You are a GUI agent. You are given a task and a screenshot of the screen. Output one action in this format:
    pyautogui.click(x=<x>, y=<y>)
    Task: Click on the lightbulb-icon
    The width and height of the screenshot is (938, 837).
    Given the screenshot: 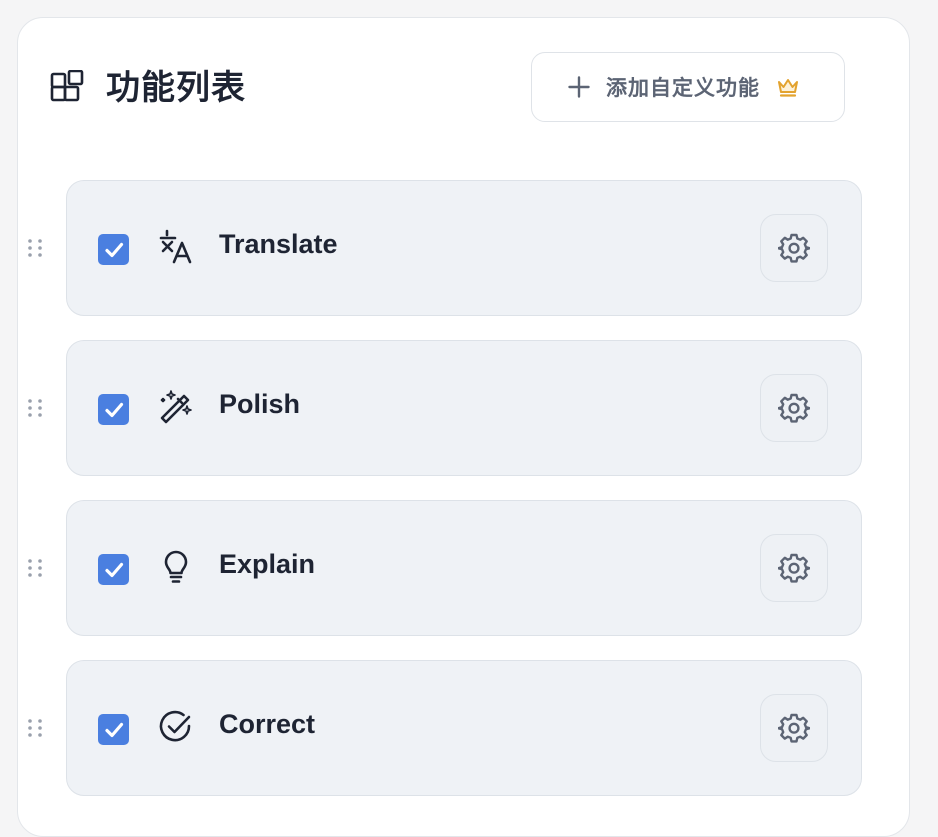 What is the action you would take?
    pyautogui.click(x=176, y=566)
    